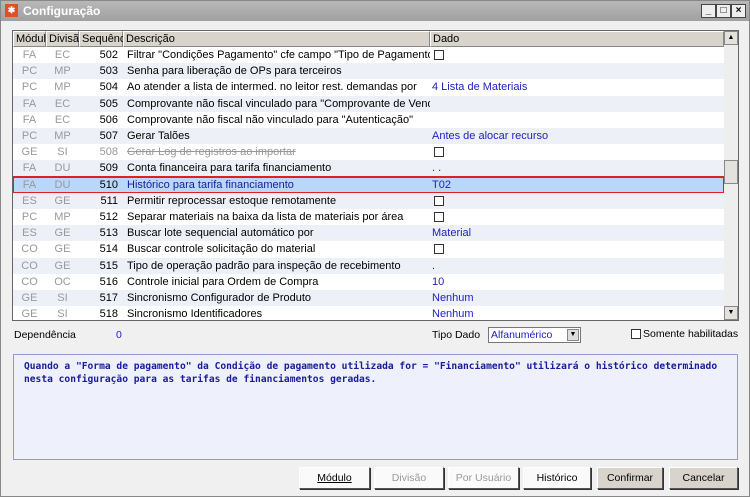 This screenshot has height=497, width=750. Describe the element at coordinates (409, 478) in the screenshot. I see `divisao-button: Divisão` at that location.